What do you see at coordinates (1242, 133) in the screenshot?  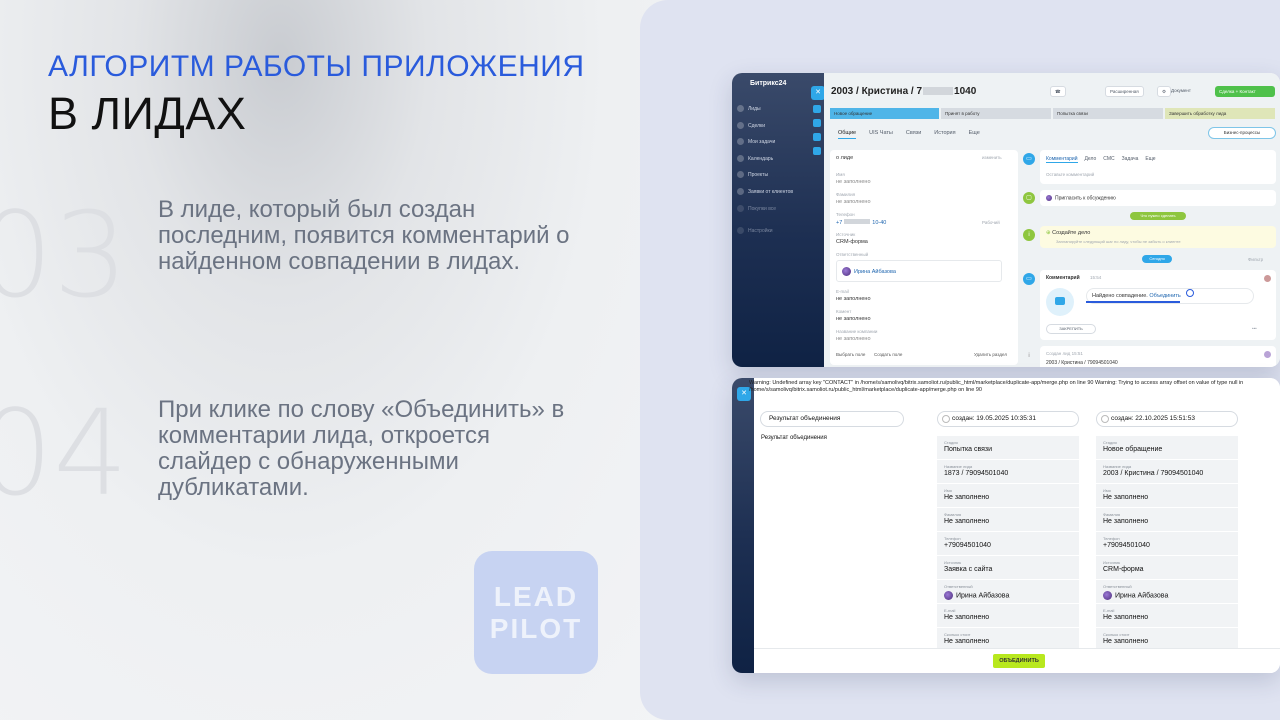 I see `business-processes-button: Бизнес-процессы` at bounding box center [1242, 133].